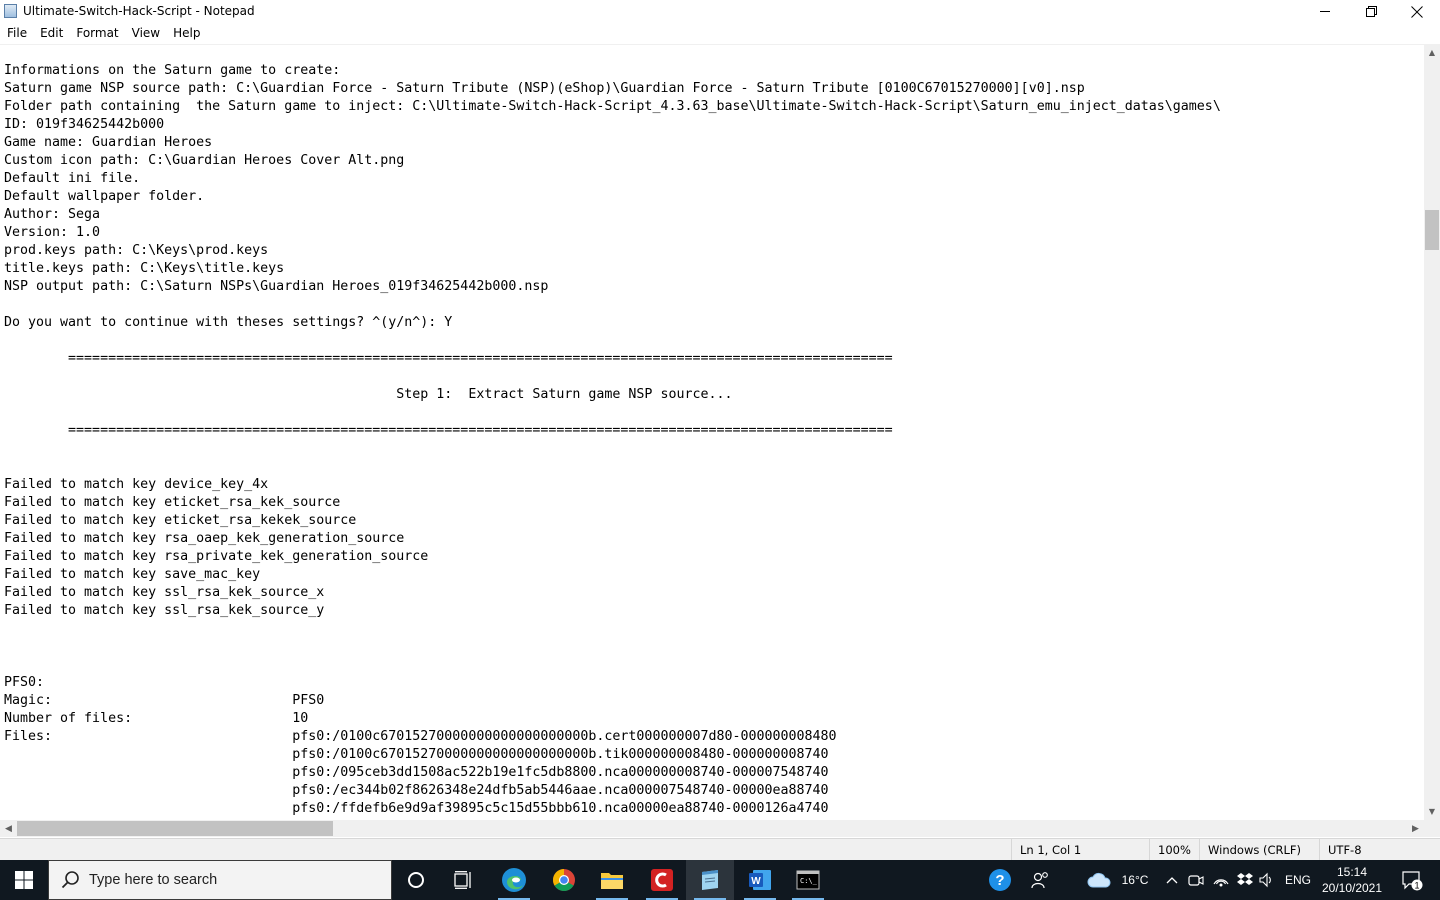 This screenshot has width=1440, height=900. I want to click on editor-line: Number of files: 10, so click(612, 719).